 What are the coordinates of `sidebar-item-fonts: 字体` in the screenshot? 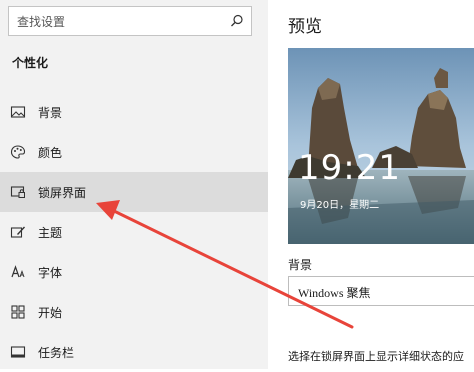 It's located at (134, 272).